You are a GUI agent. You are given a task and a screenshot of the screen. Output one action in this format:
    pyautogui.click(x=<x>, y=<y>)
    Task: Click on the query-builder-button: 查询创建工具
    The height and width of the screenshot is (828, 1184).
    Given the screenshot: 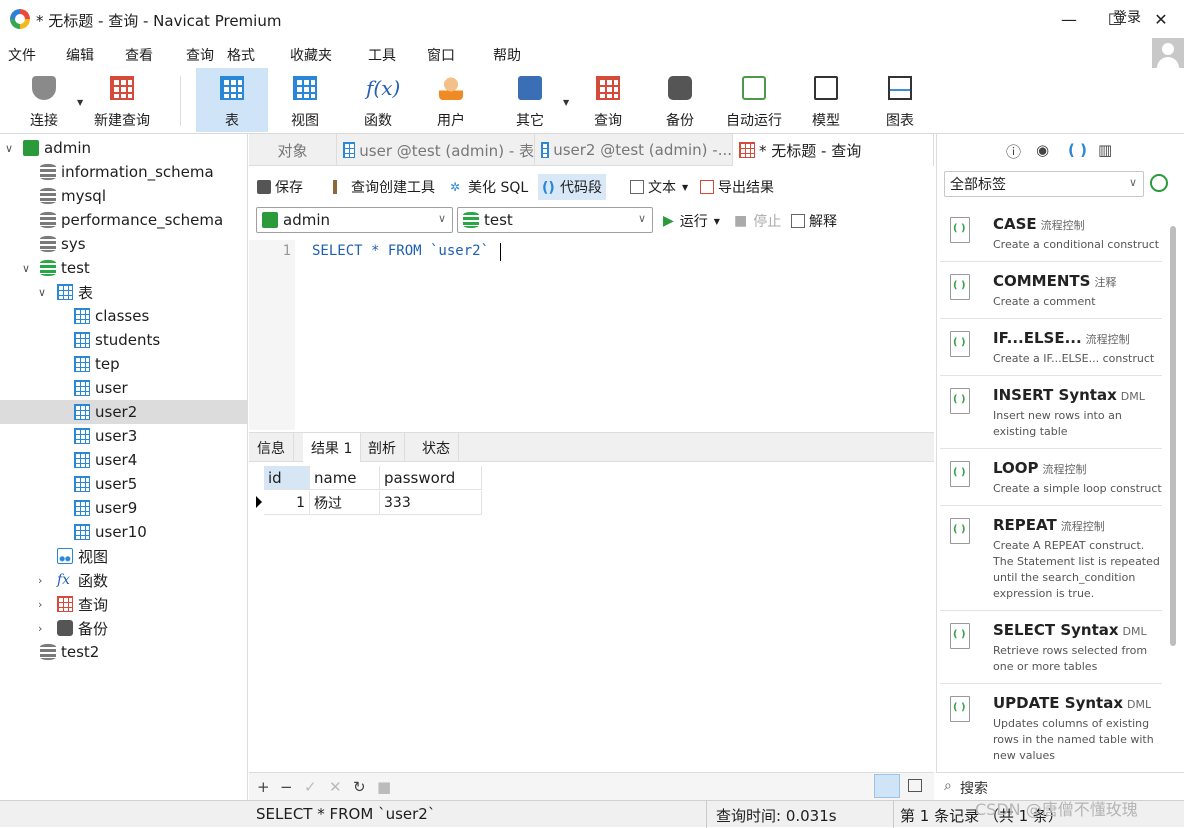 What is the action you would take?
    pyautogui.click(x=384, y=187)
    